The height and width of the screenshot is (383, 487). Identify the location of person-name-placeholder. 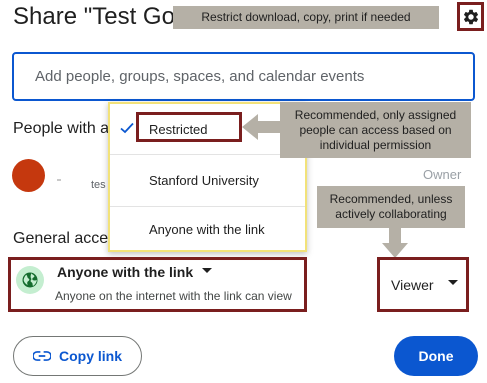
(59, 180).